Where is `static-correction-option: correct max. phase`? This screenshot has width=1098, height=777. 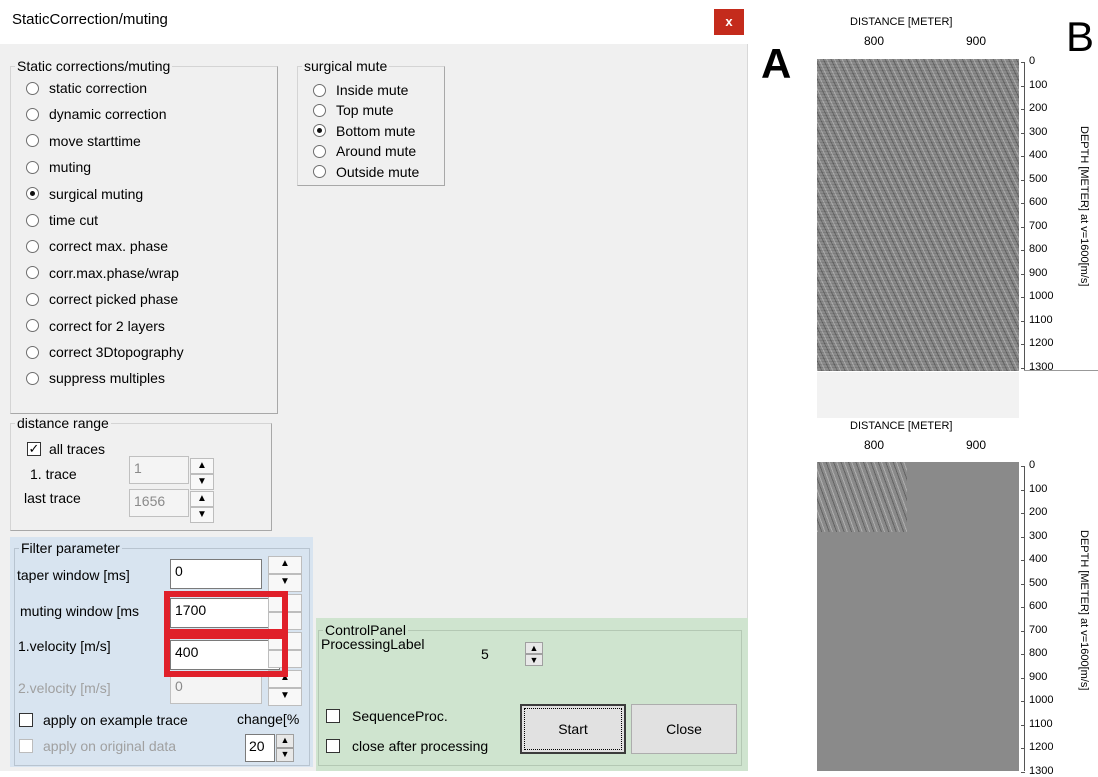 static-correction-option: correct max. phase is located at coordinates (97, 246).